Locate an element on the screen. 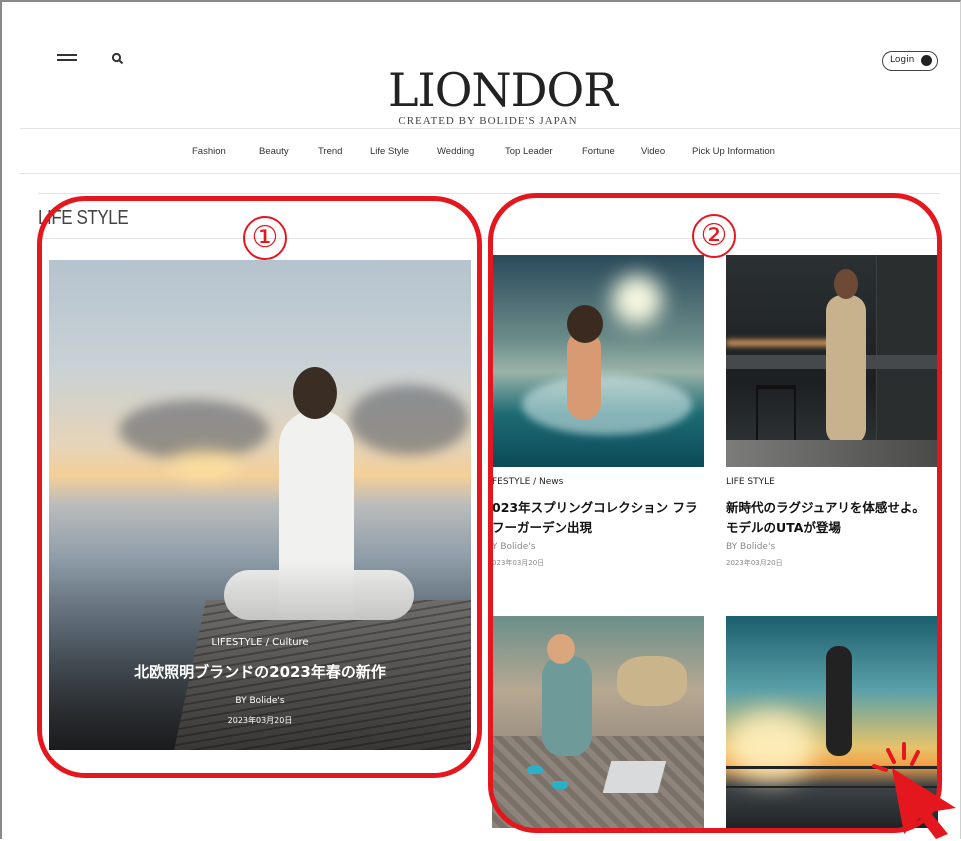 The image size is (961, 841). login-button: Login is located at coordinates (910, 61).